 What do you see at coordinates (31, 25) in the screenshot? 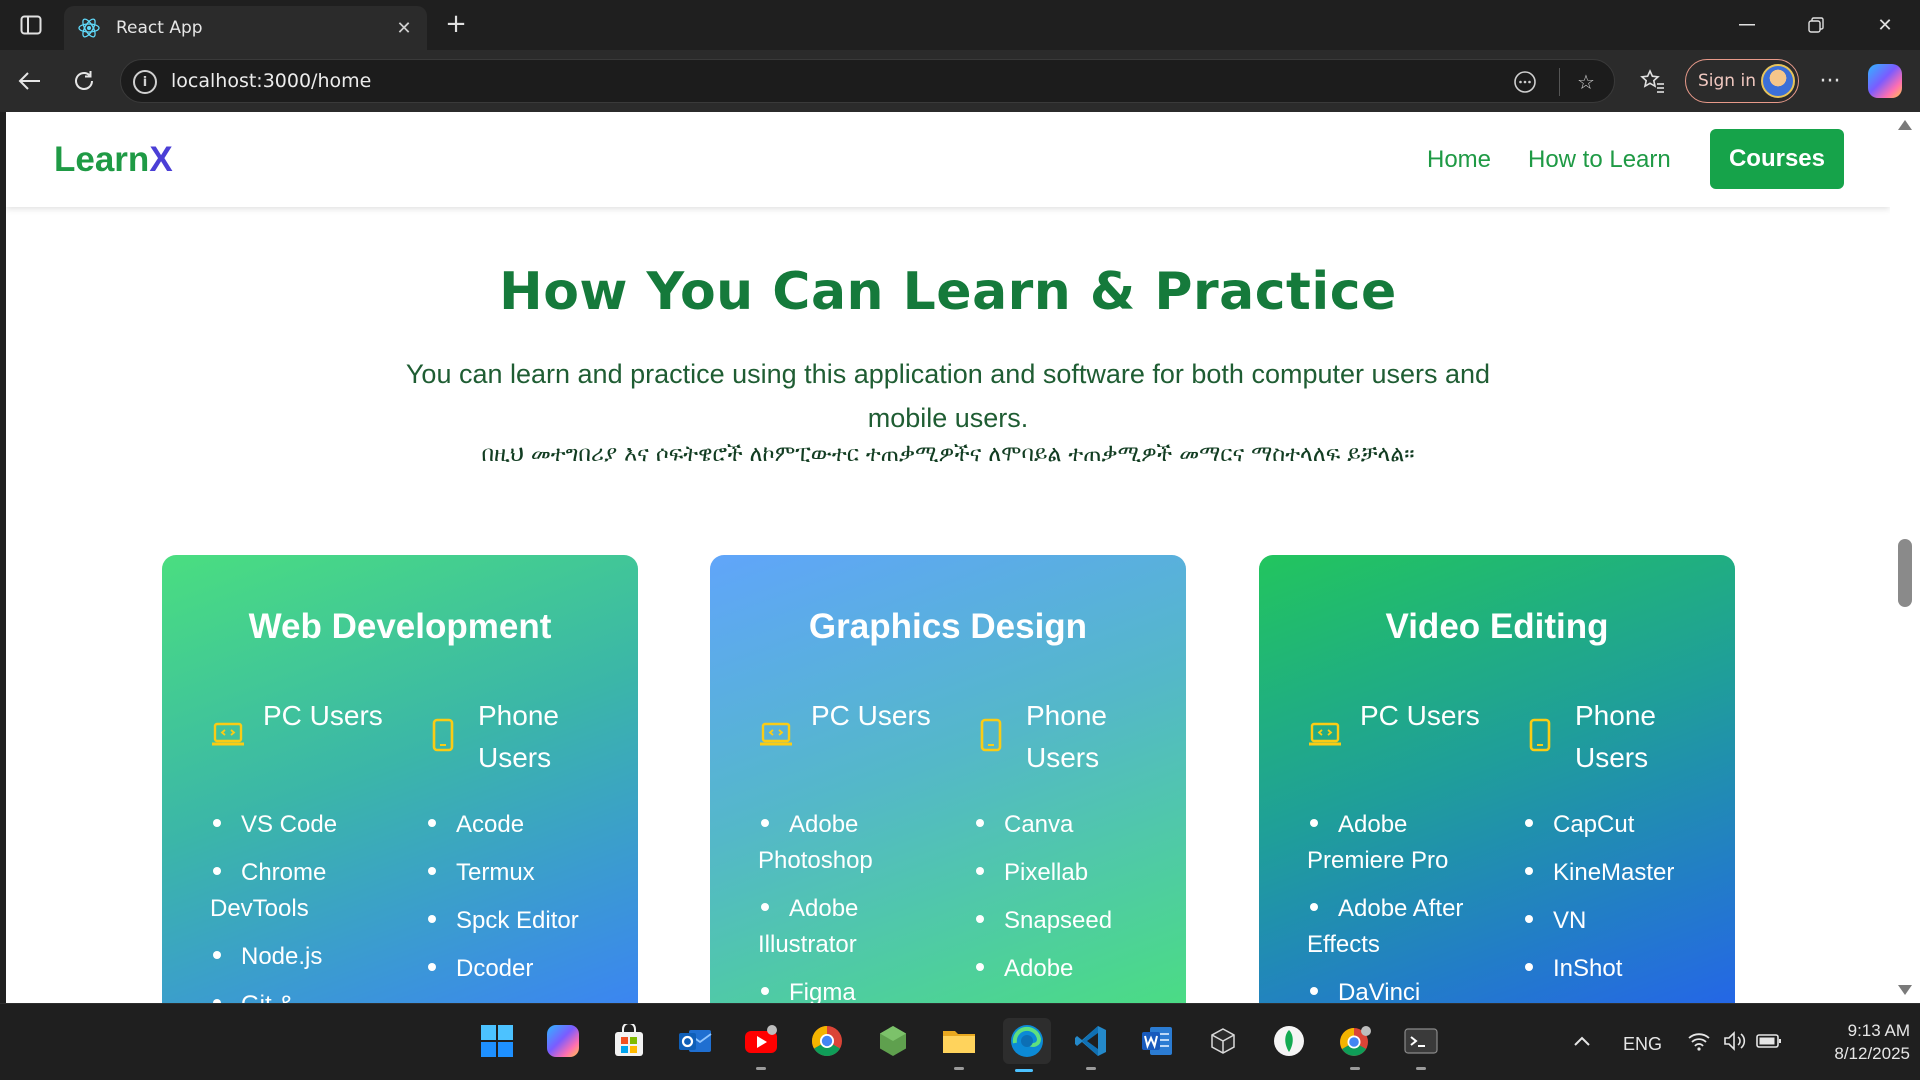
I see `tab-actions-icon` at bounding box center [31, 25].